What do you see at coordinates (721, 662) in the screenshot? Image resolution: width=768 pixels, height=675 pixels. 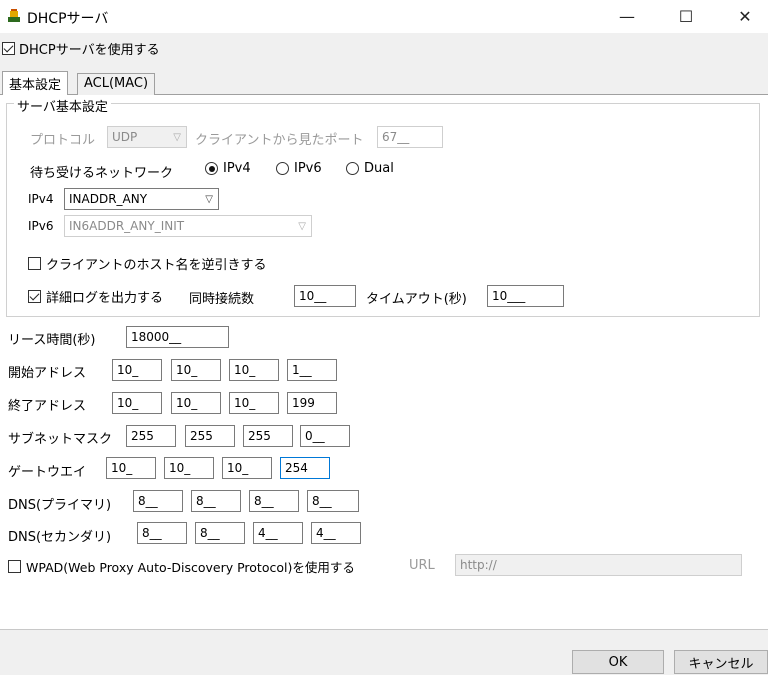 I see `cancel-button: キャンセル` at bounding box center [721, 662].